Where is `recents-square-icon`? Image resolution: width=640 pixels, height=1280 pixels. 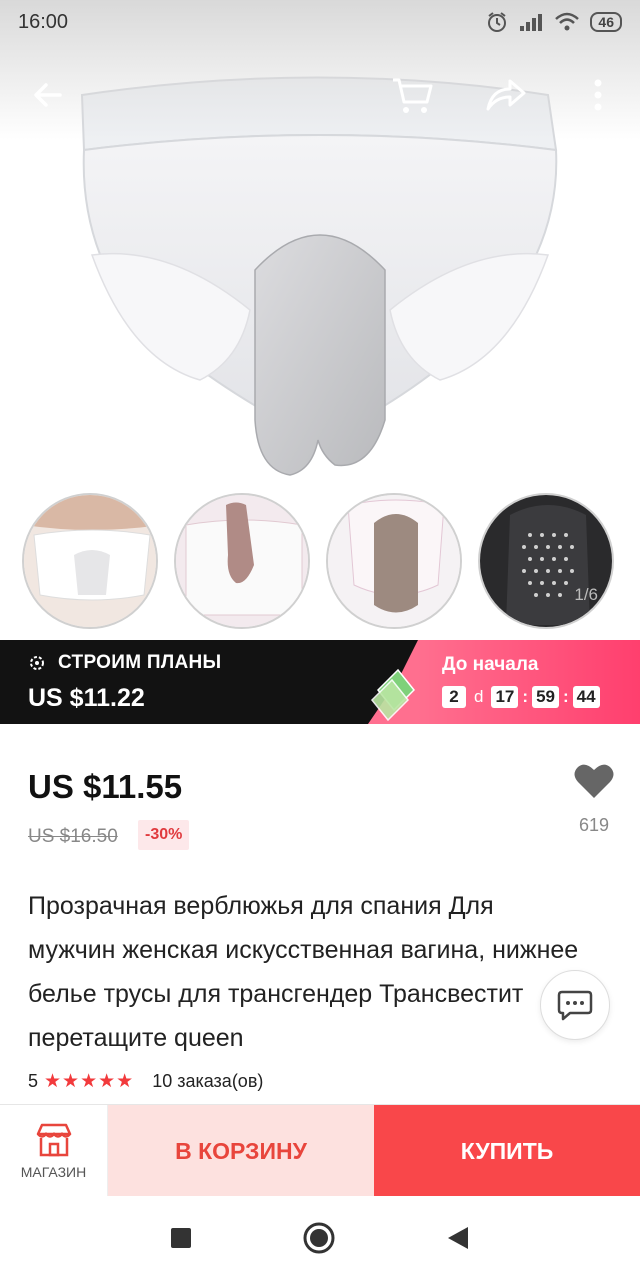
recents-square-icon is located at coordinates (181, 1238).